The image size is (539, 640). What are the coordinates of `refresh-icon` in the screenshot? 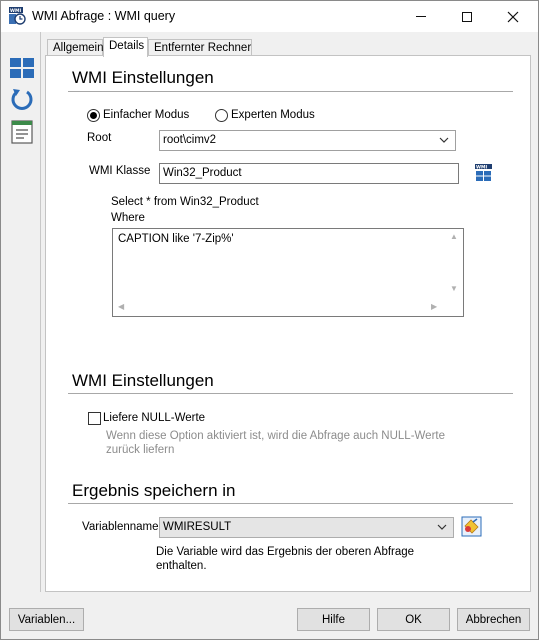 It's located at (22, 99).